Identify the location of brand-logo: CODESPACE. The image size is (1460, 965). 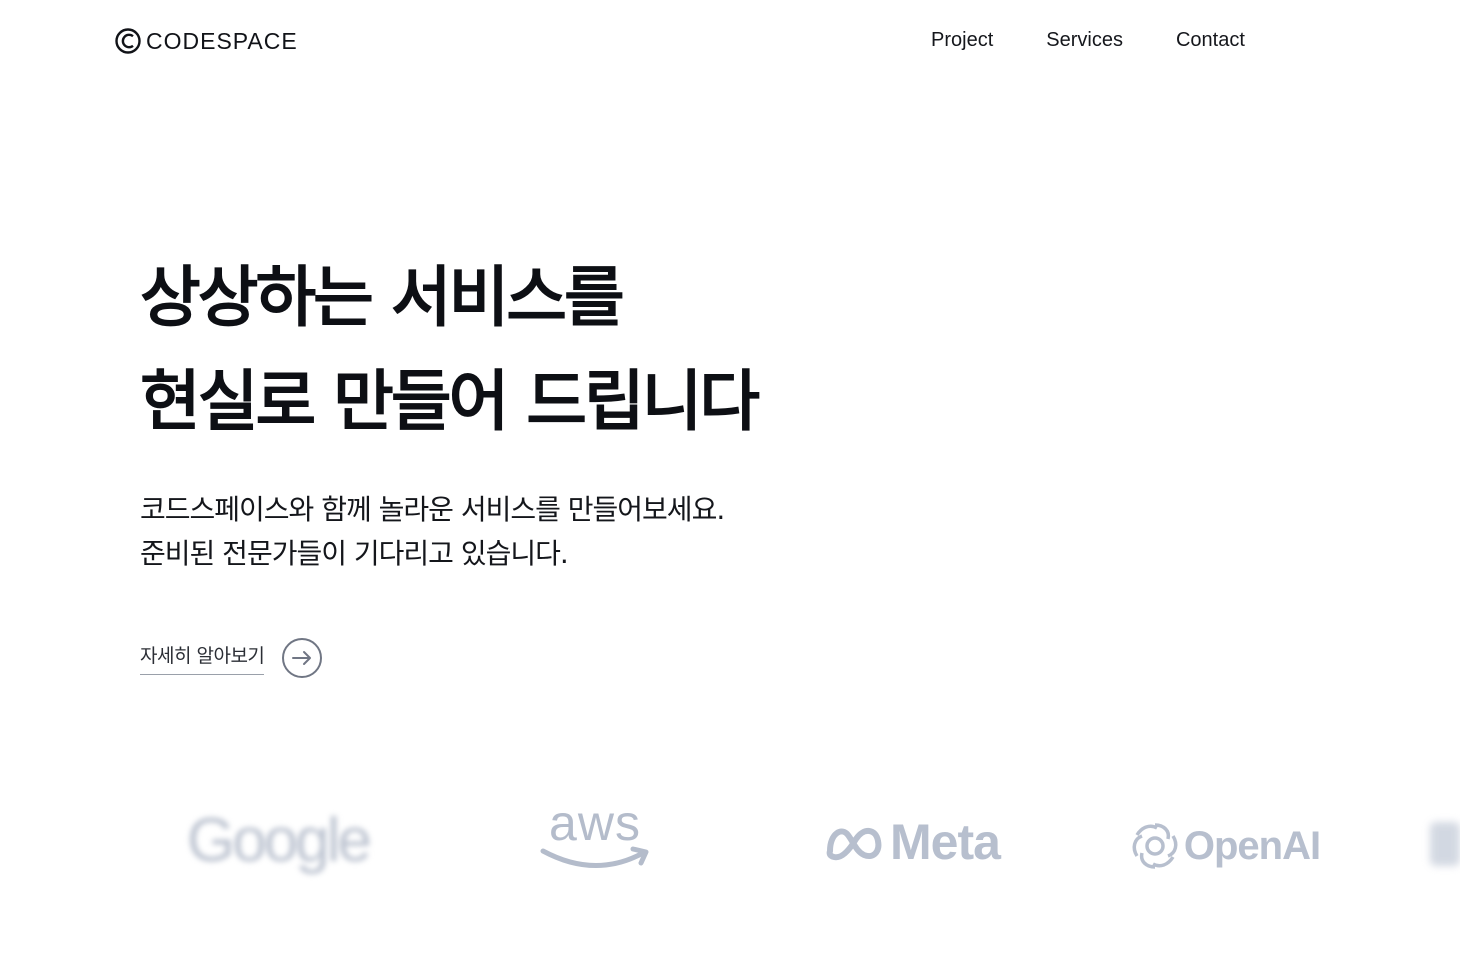
(206, 41).